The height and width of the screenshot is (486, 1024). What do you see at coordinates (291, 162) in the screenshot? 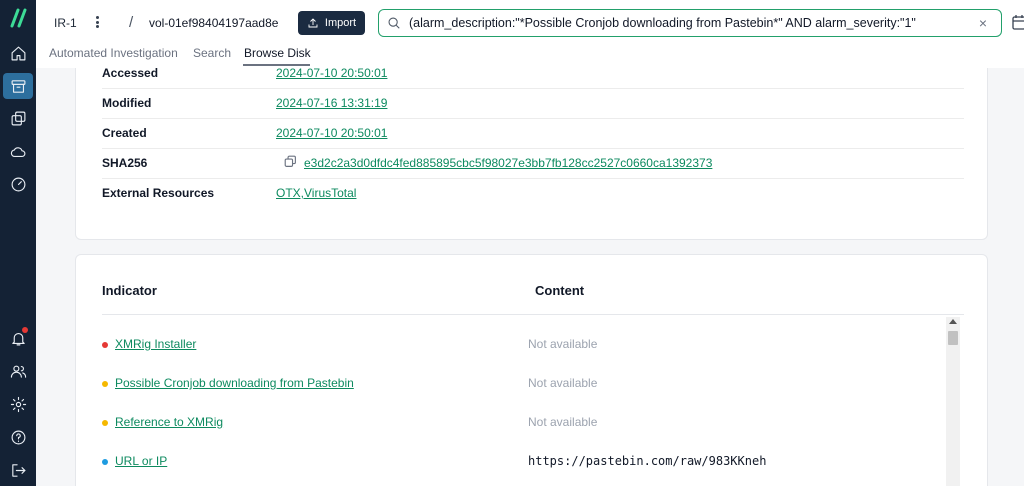
I see `copy-icon` at bounding box center [291, 162].